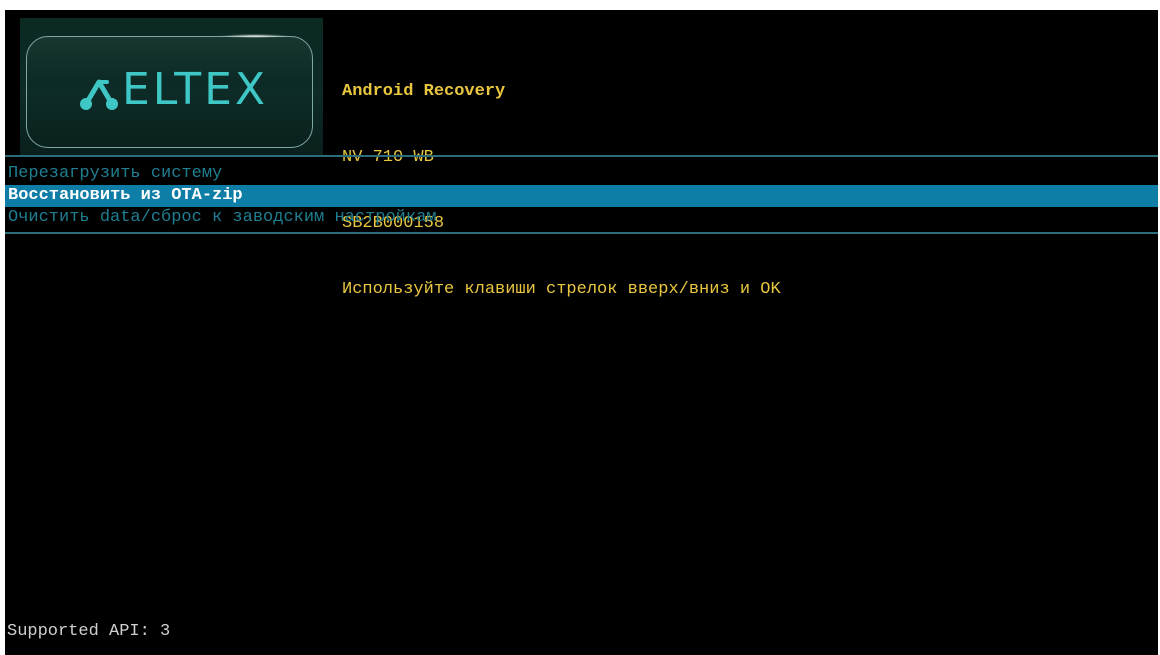  I want to click on menu-item-apply-ota-zip: Восстановить из OTA-zip, so click(581, 196).